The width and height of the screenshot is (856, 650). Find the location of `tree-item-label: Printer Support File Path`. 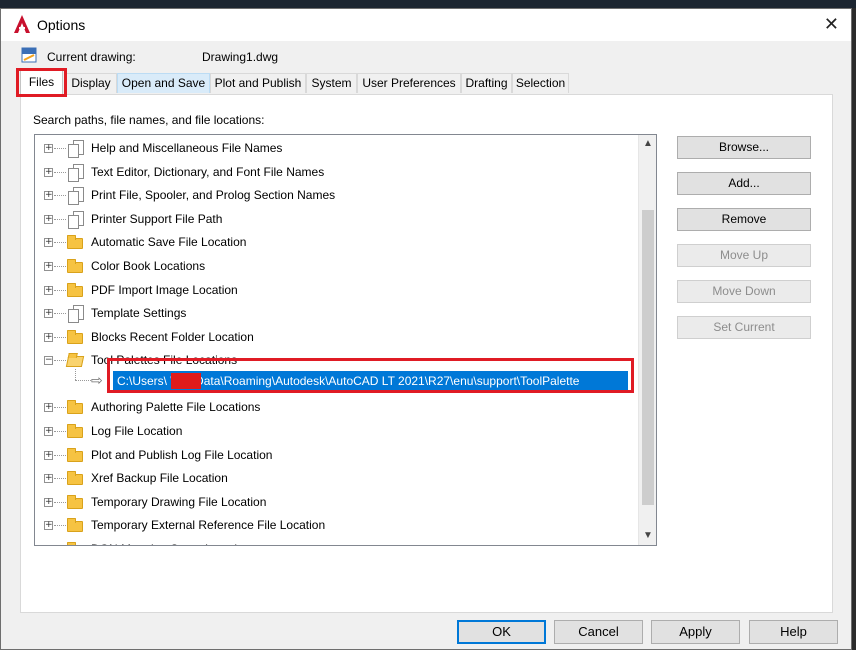

tree-item-label: Printer Support File Path is located at coordinates (157, 218).